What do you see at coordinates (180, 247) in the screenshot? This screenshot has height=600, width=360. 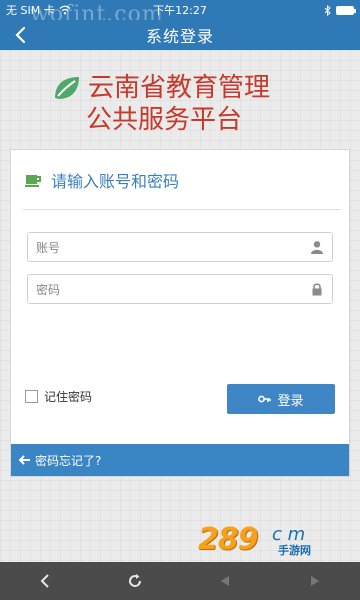 I see `account-field: 账号` at bounding box center [180, 247].